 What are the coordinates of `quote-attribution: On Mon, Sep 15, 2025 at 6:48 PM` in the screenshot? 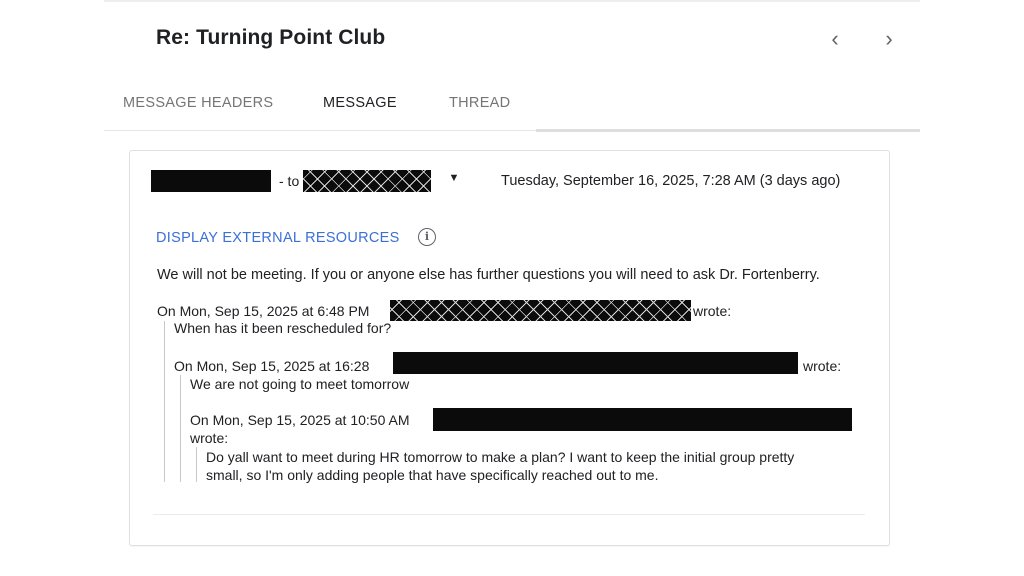 It's located at (263, 311).